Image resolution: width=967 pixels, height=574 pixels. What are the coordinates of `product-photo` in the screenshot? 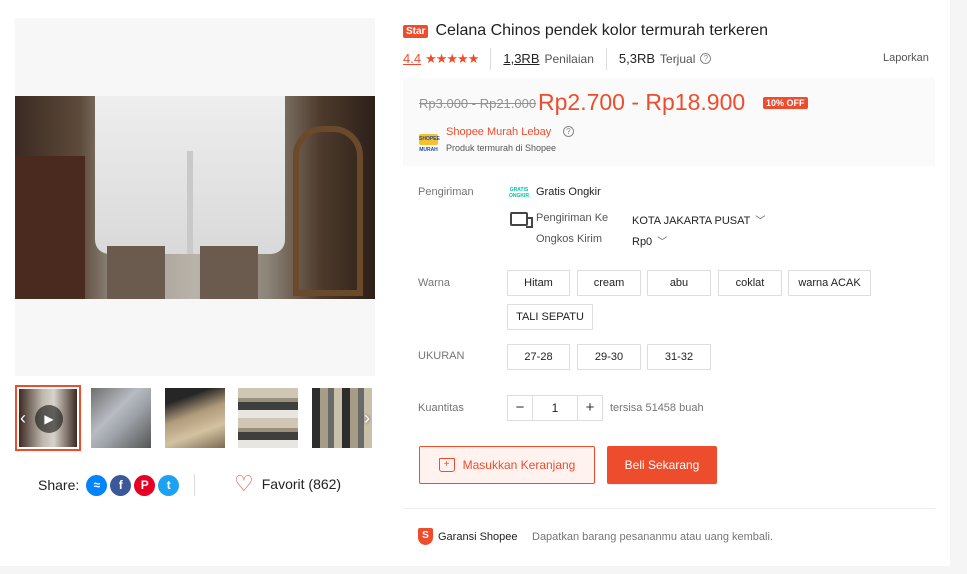 It's located at (195, 197).